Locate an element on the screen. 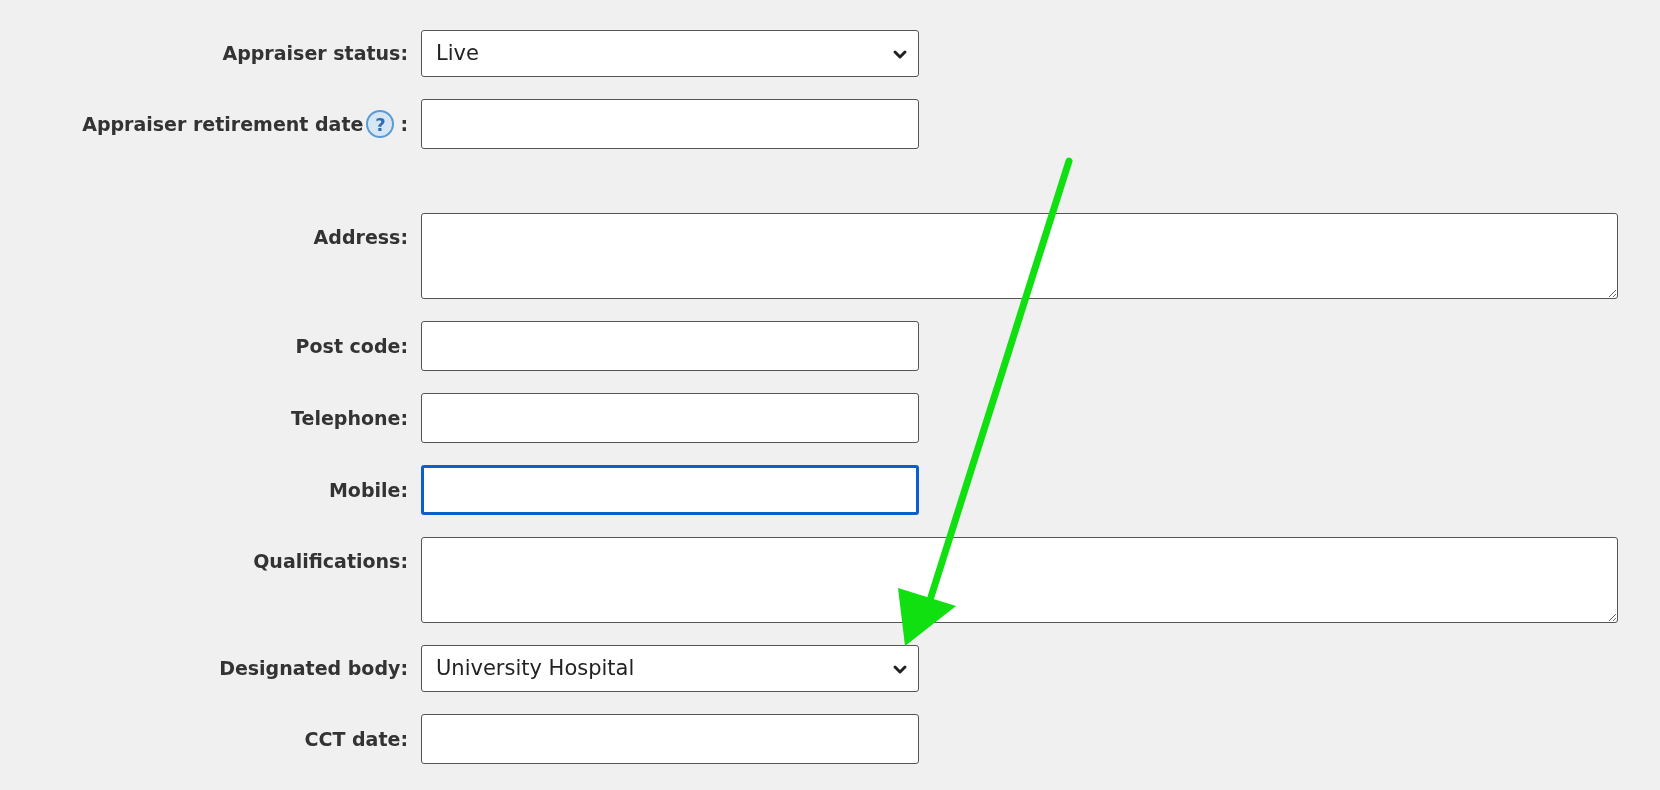 This screenshot has width=1660, height=790. field-label: Telephone: is located at coordinates (349, 418).